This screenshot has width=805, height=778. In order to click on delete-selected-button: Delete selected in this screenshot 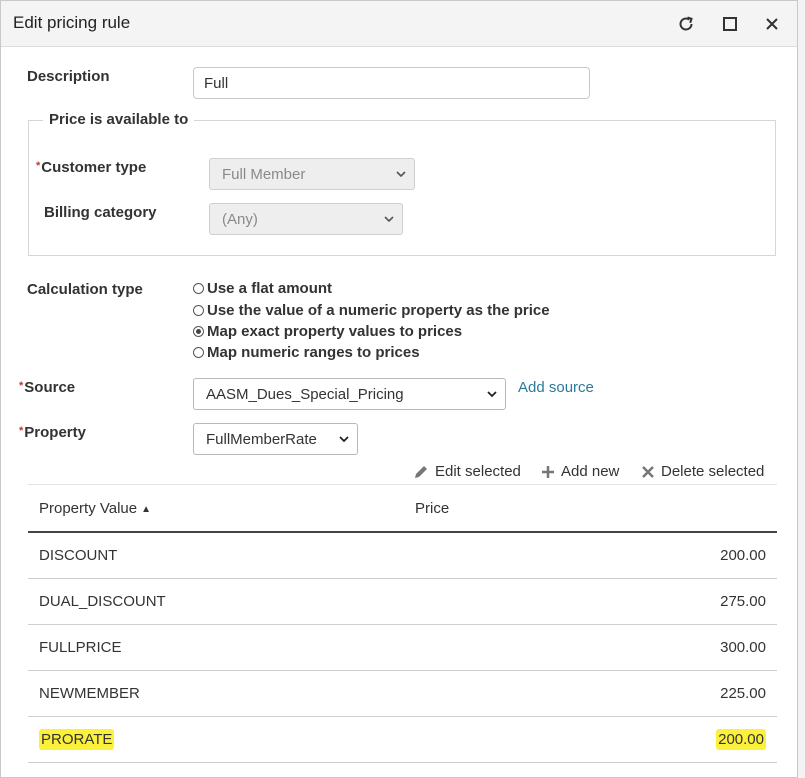, I will do `click(702, 471)`.